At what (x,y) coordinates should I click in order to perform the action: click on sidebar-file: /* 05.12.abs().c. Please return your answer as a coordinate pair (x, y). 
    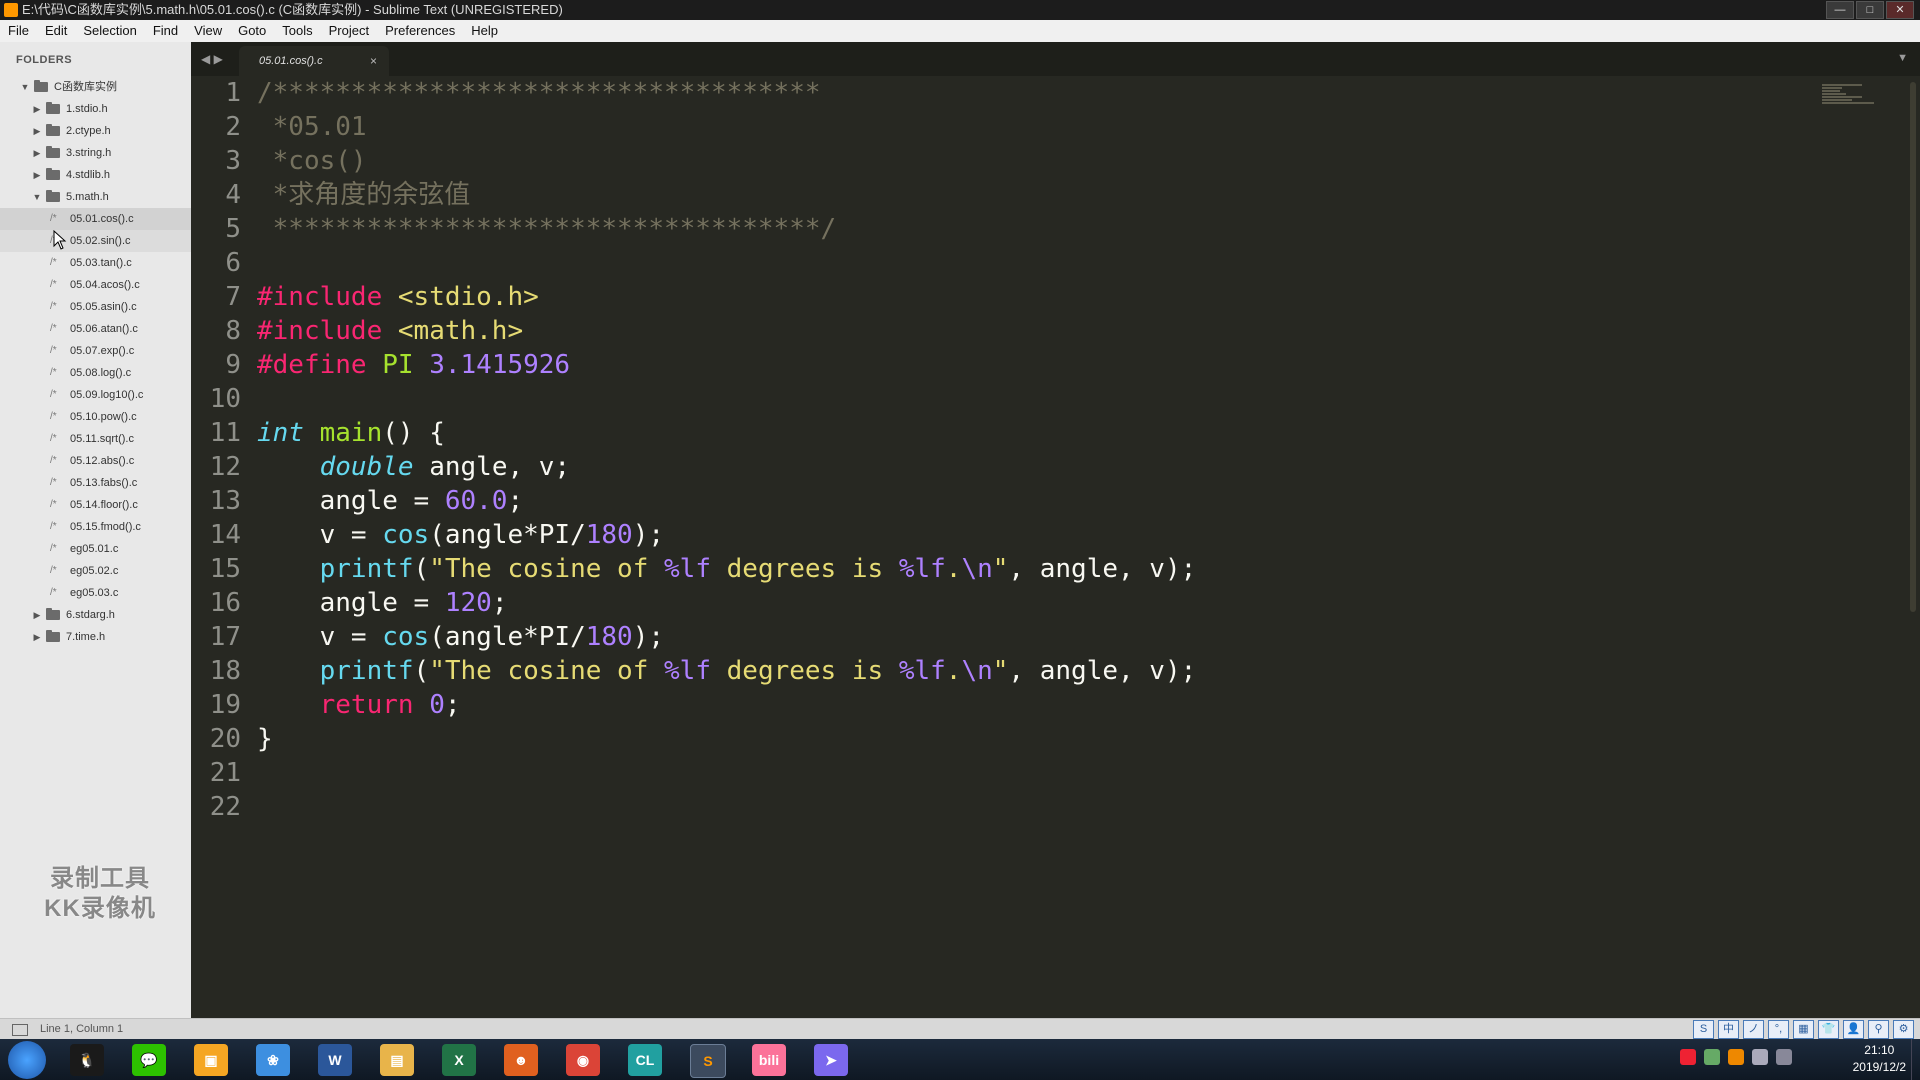
    Looking at the image, I should click on (95, 461).